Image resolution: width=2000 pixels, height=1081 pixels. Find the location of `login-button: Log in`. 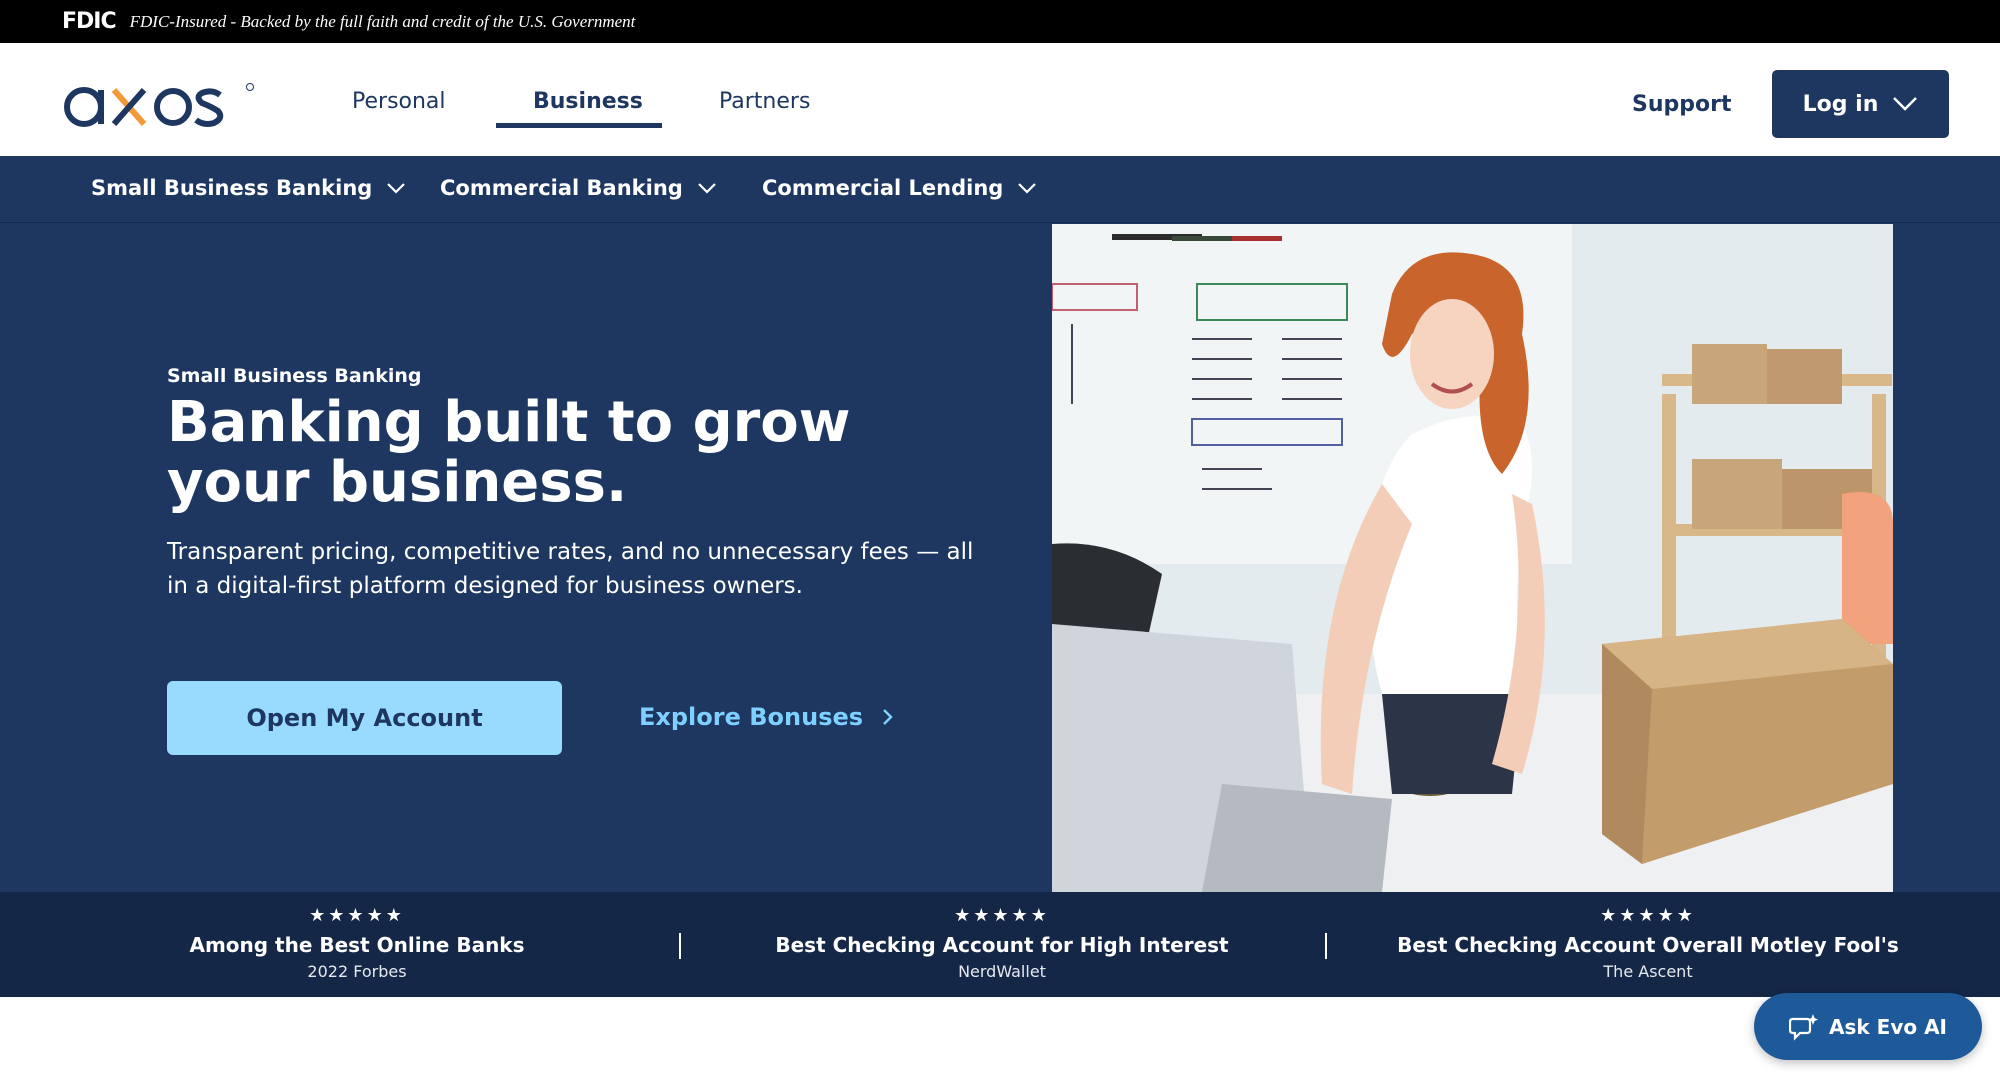

login-button: Log in is located at coordinates (1860, 104).